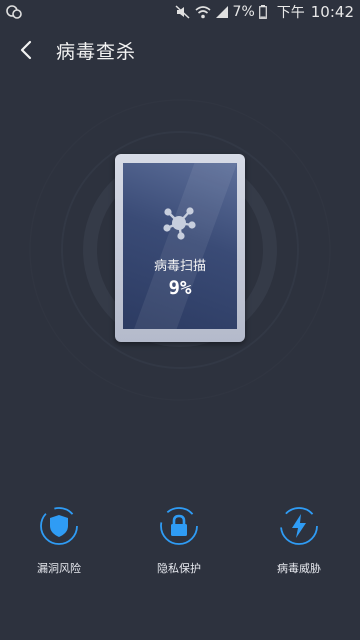 This screenshot has height=640, width=360. I want to click on shield-icon, so click(59, 526).